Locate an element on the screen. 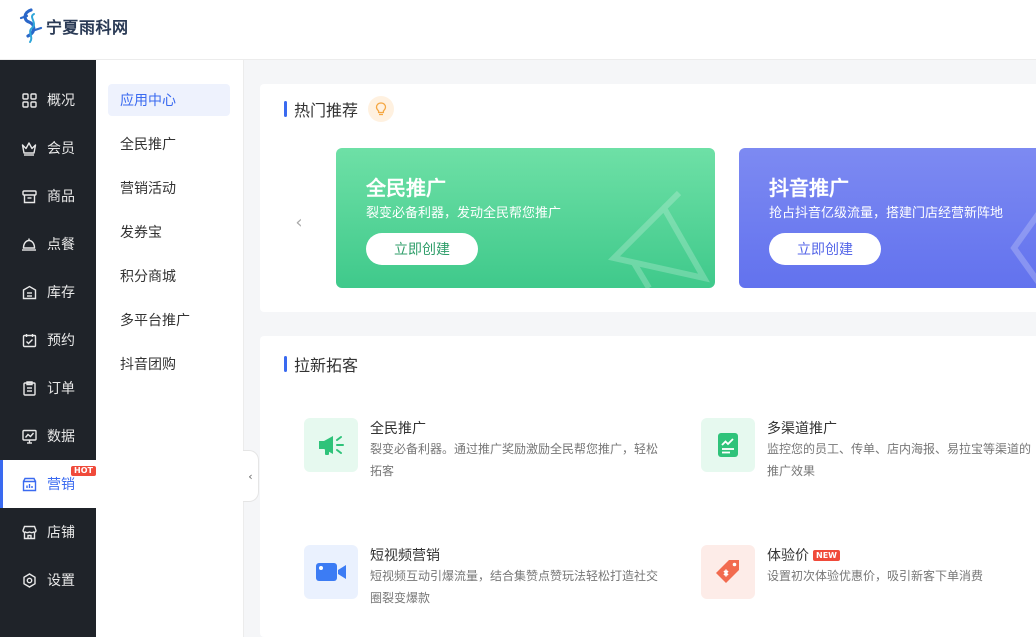 This screenshot has height=637, width=1036. settings-icon is located at coordinates (29, 580).